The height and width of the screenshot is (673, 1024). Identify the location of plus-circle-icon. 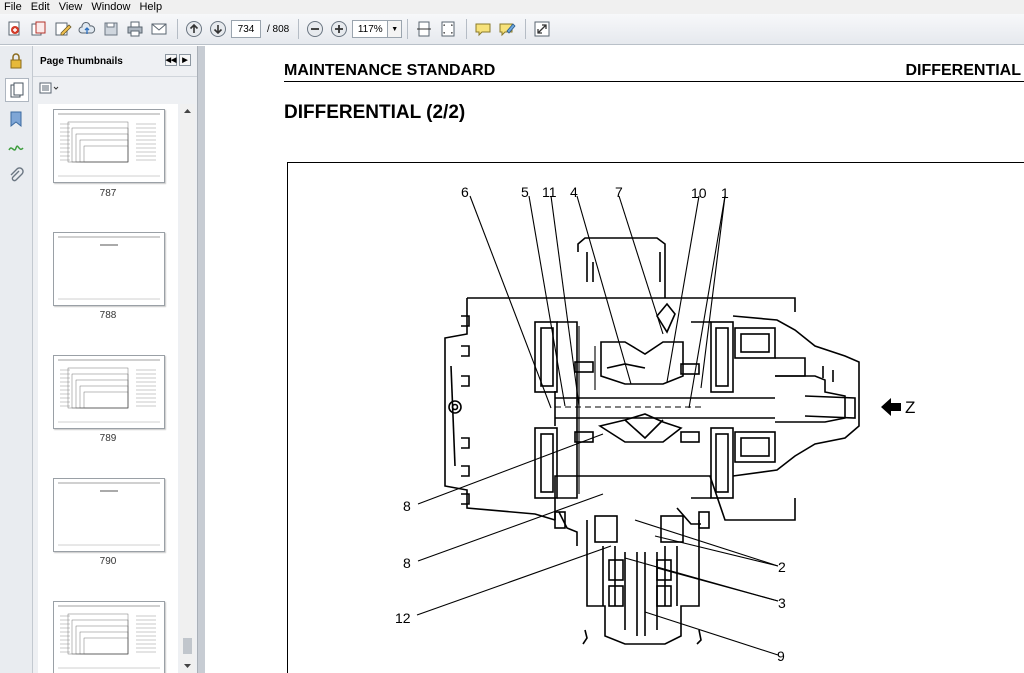
(339, 29).